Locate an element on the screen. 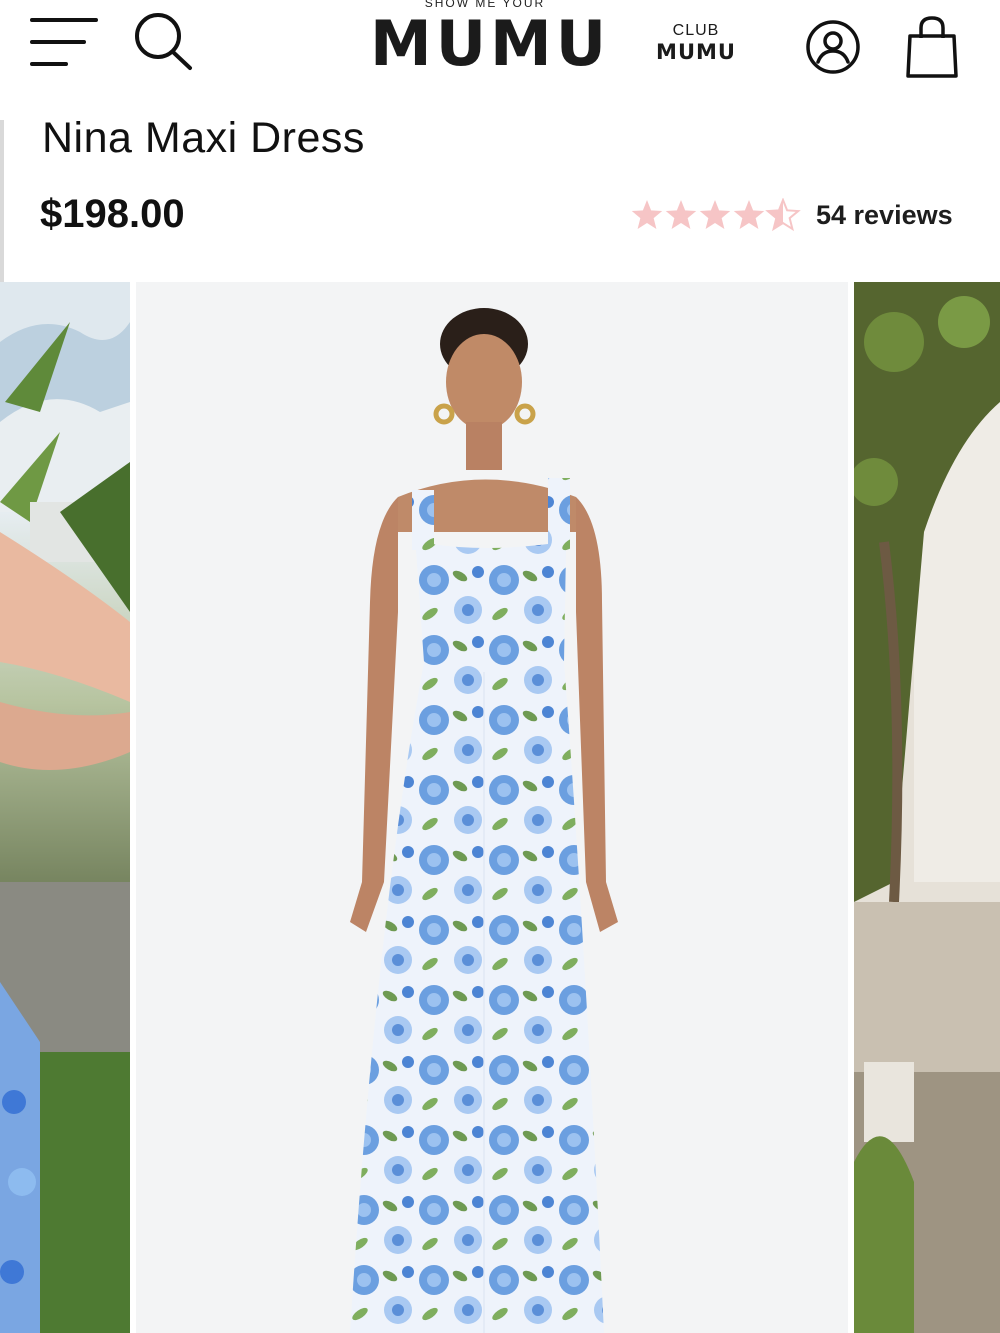  account-button is located at coordinates (833, 47).